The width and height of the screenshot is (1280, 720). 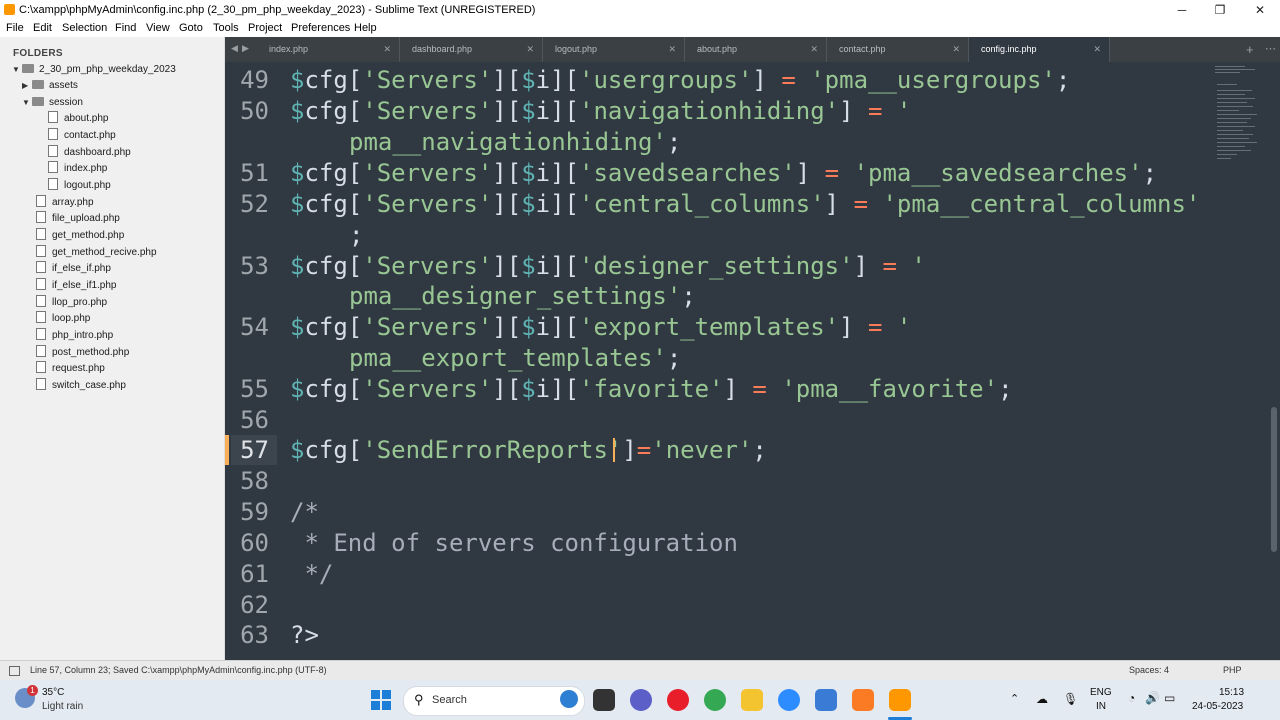 What do you see at coordinates (70, 369) in the screenshot?
I see `tree-file: request.php` at bounding box center [70, 369].